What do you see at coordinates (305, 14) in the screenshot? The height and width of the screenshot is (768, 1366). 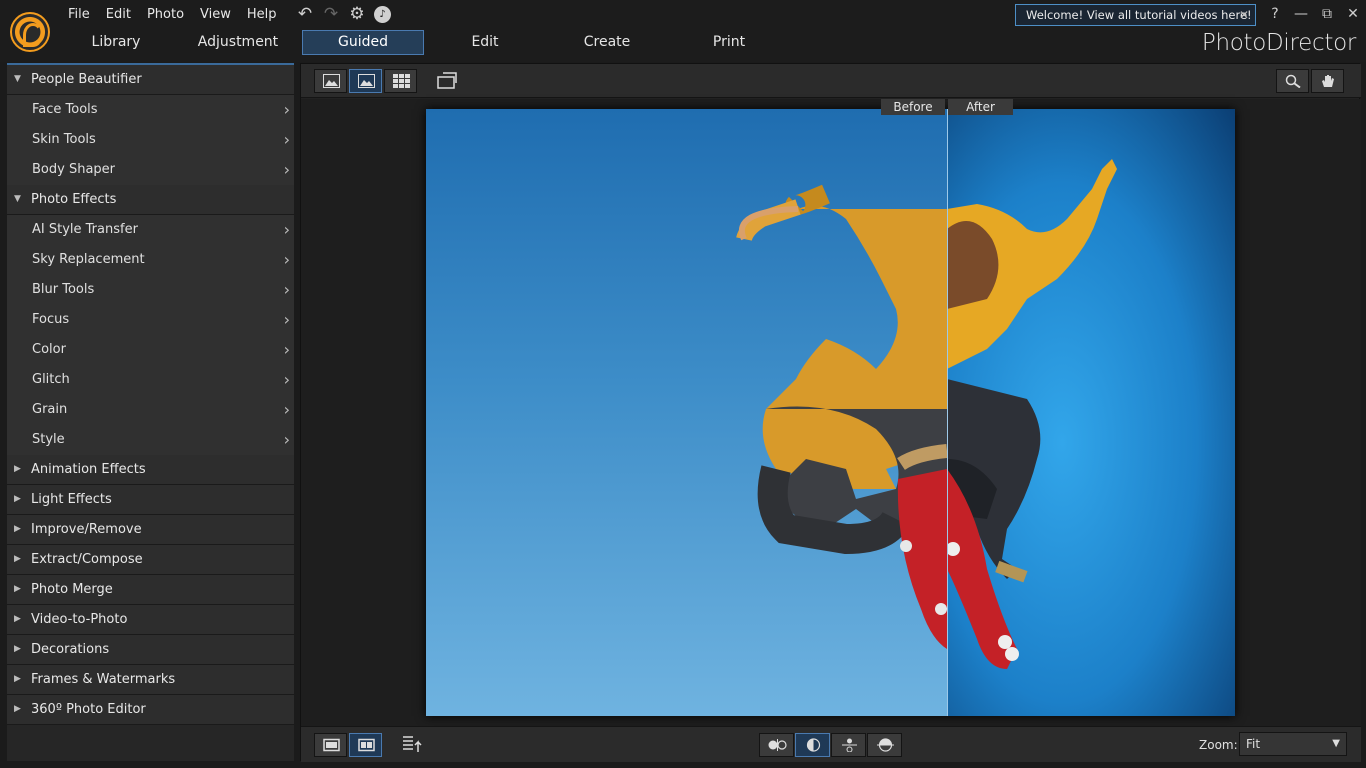 I see `undo-icon: ↶` at bounding box center [305, 14].